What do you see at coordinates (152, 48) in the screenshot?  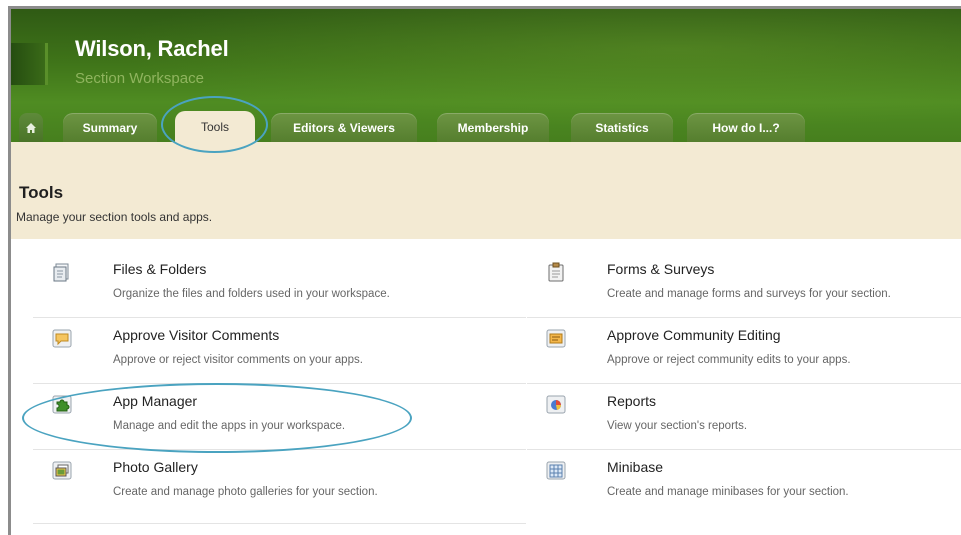 I see `workspace-owner-name: Wilson, Rachel` at bounding box center [152, 48].